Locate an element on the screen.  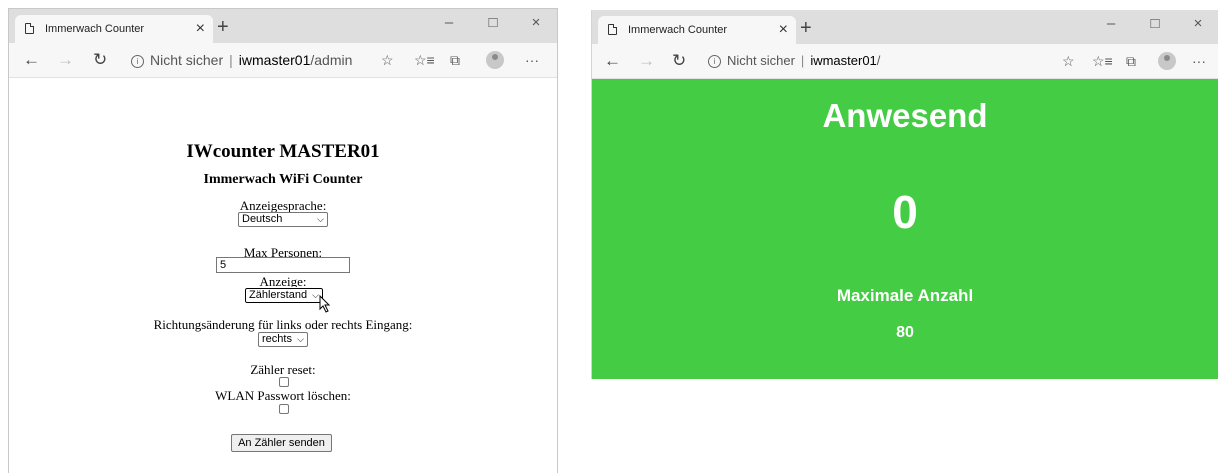
mouse-cursor-icon is located at coordinates (325, 304).